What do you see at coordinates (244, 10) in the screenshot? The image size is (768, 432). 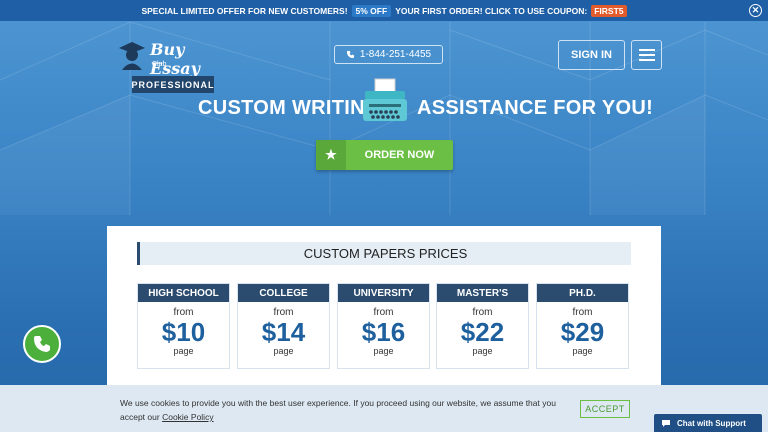 I see `promo-text-before: SPECIAL LIMITED OFFER FOR NEW CUSTOMERS!` at bounding box center [244, 10].